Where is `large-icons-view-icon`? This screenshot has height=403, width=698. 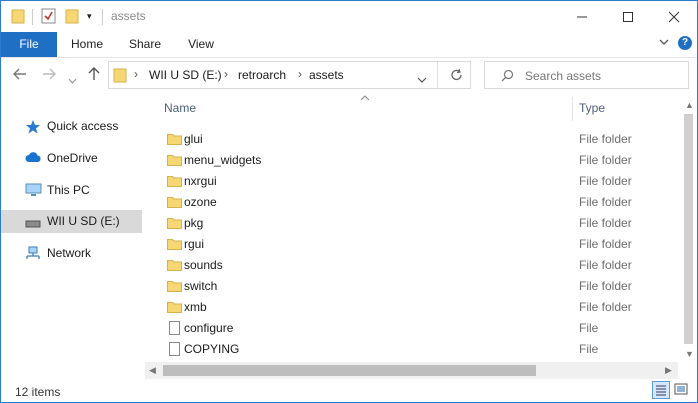 large-icons-view-icon is located at coordinates (681, 389).